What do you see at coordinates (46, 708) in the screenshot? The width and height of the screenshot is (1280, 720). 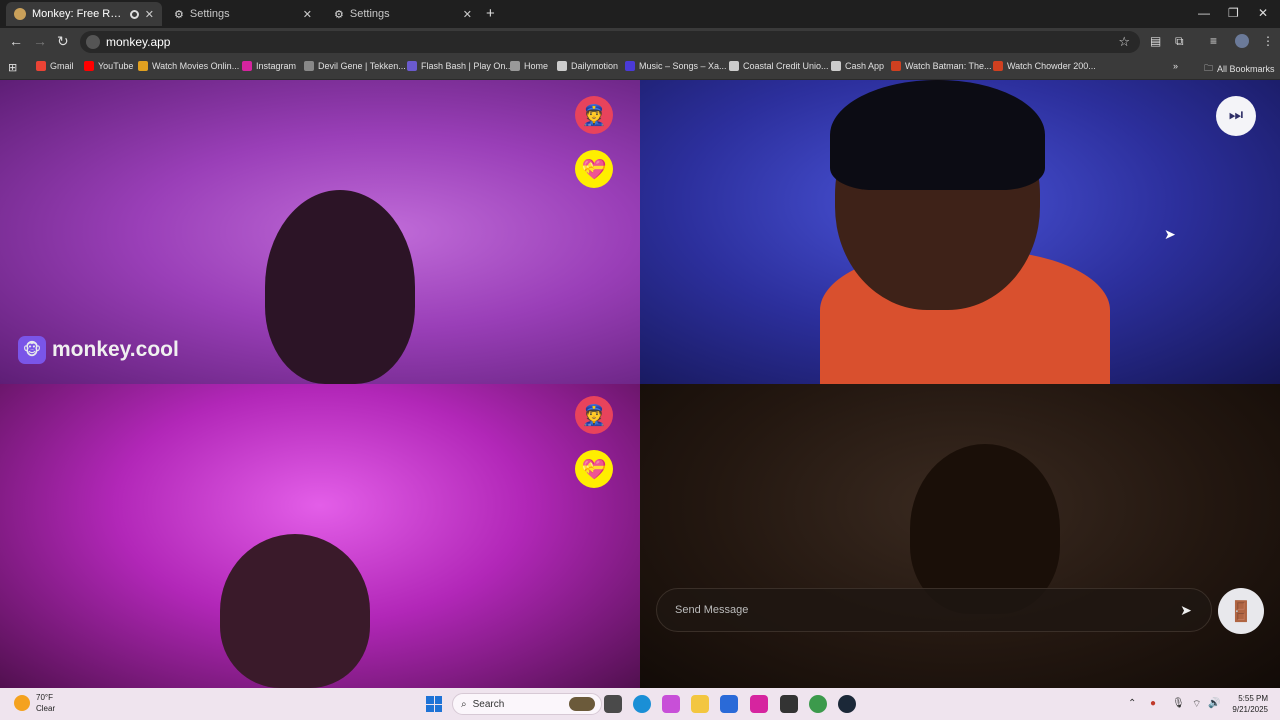 I see `weather-desc: Clear` at bounding box center [46, 708].